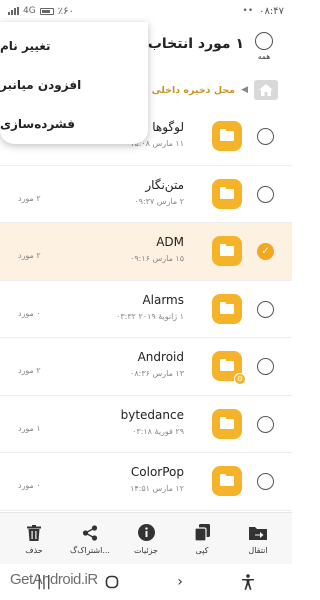 This screenshot has width=320, height=600. I want to click on menu-item-compress: فشرده‌سازی, so click(74, 123).